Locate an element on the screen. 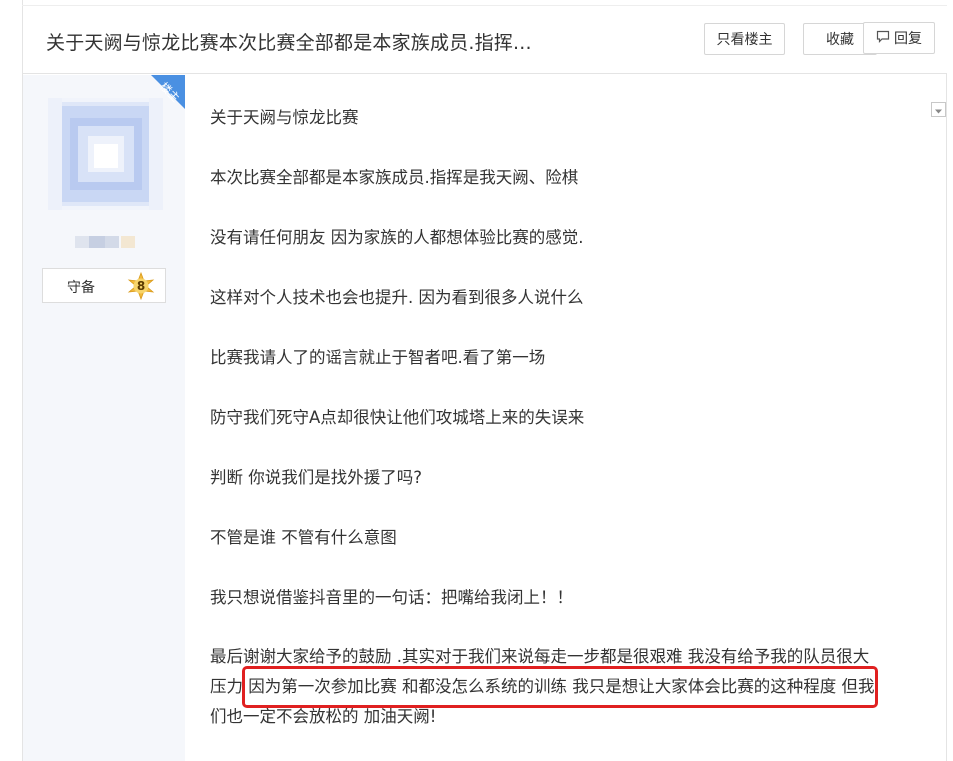  post-line: 比赛我请人了的谣言就止于智者吧.看了第一场 is located at coordinates (378, 357).